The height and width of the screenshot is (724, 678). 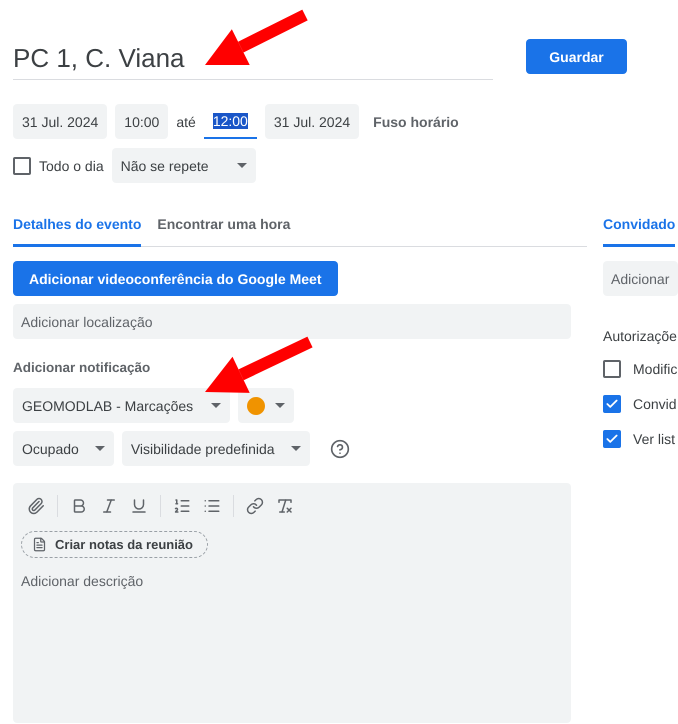 I want to click on all-day-checkbox, so click(x=22, y=165).